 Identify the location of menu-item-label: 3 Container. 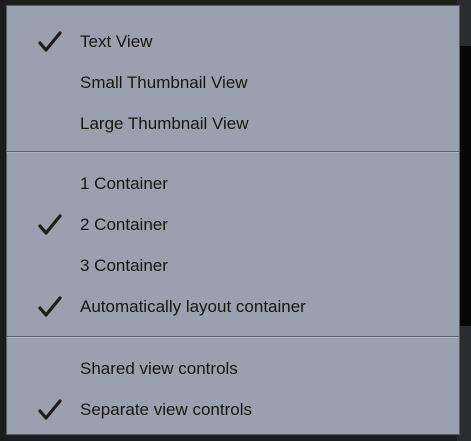
(124, 265).